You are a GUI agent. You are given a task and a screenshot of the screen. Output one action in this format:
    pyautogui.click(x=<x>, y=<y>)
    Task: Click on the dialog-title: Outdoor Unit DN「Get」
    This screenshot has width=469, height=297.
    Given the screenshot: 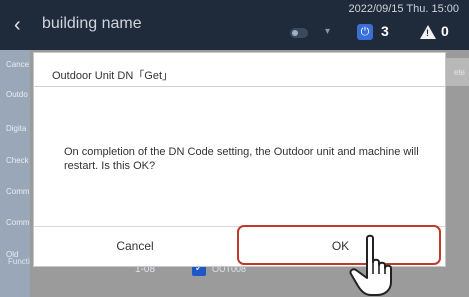 What is the action you would take?
    pyautogui.click(x=113, y=76)
    